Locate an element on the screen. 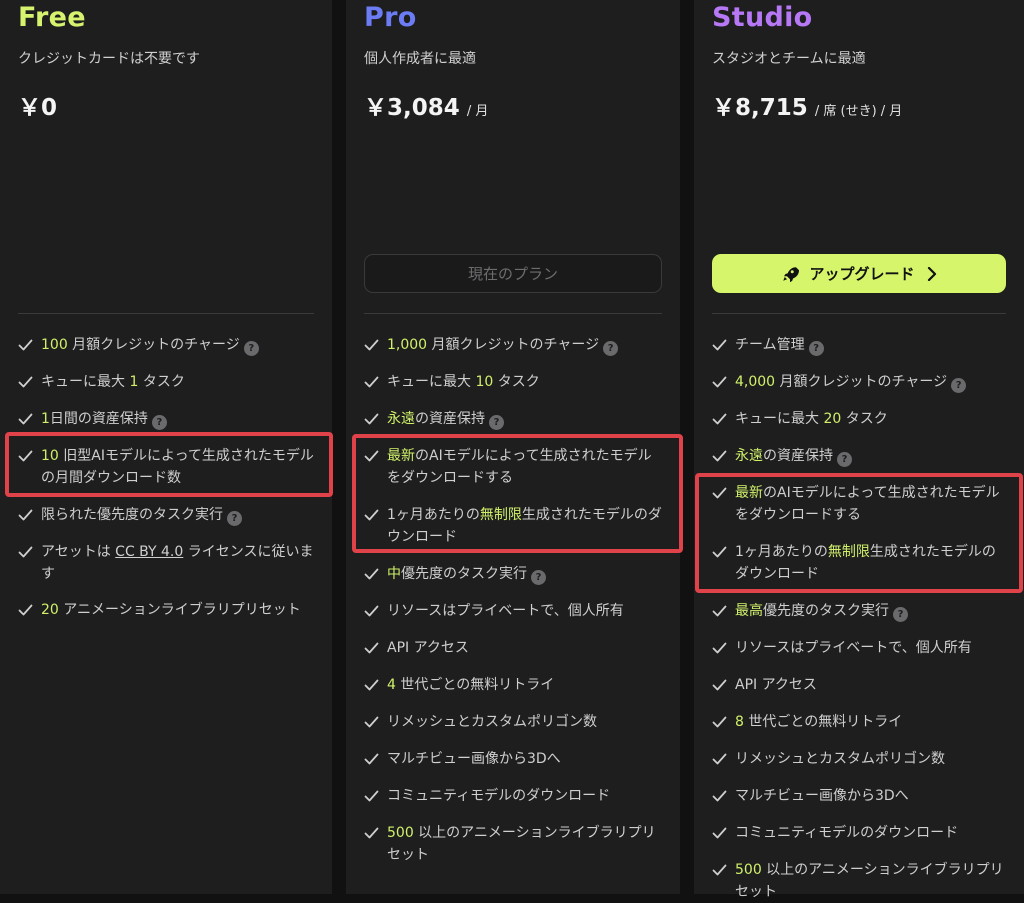 The height and width of the screenshot is (903, 1024). feature-item: 4 世代ごとの無料リトライ is located at coordinates (513, 685).